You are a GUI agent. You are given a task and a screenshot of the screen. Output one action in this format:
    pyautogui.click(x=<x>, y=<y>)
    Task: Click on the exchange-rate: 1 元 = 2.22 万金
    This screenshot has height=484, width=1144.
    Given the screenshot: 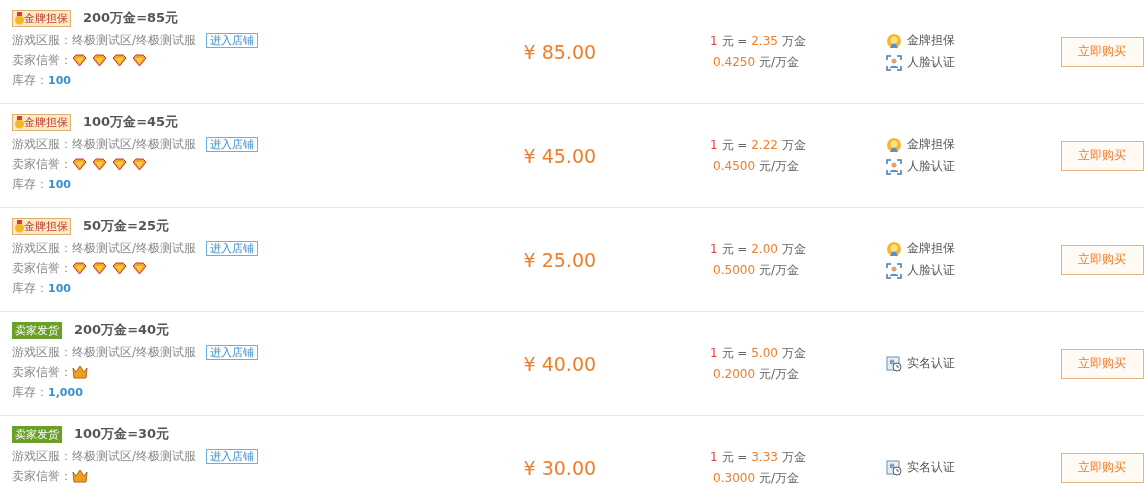 What is the action you would take?
    pyautogui.click(x=758, y=145)
    